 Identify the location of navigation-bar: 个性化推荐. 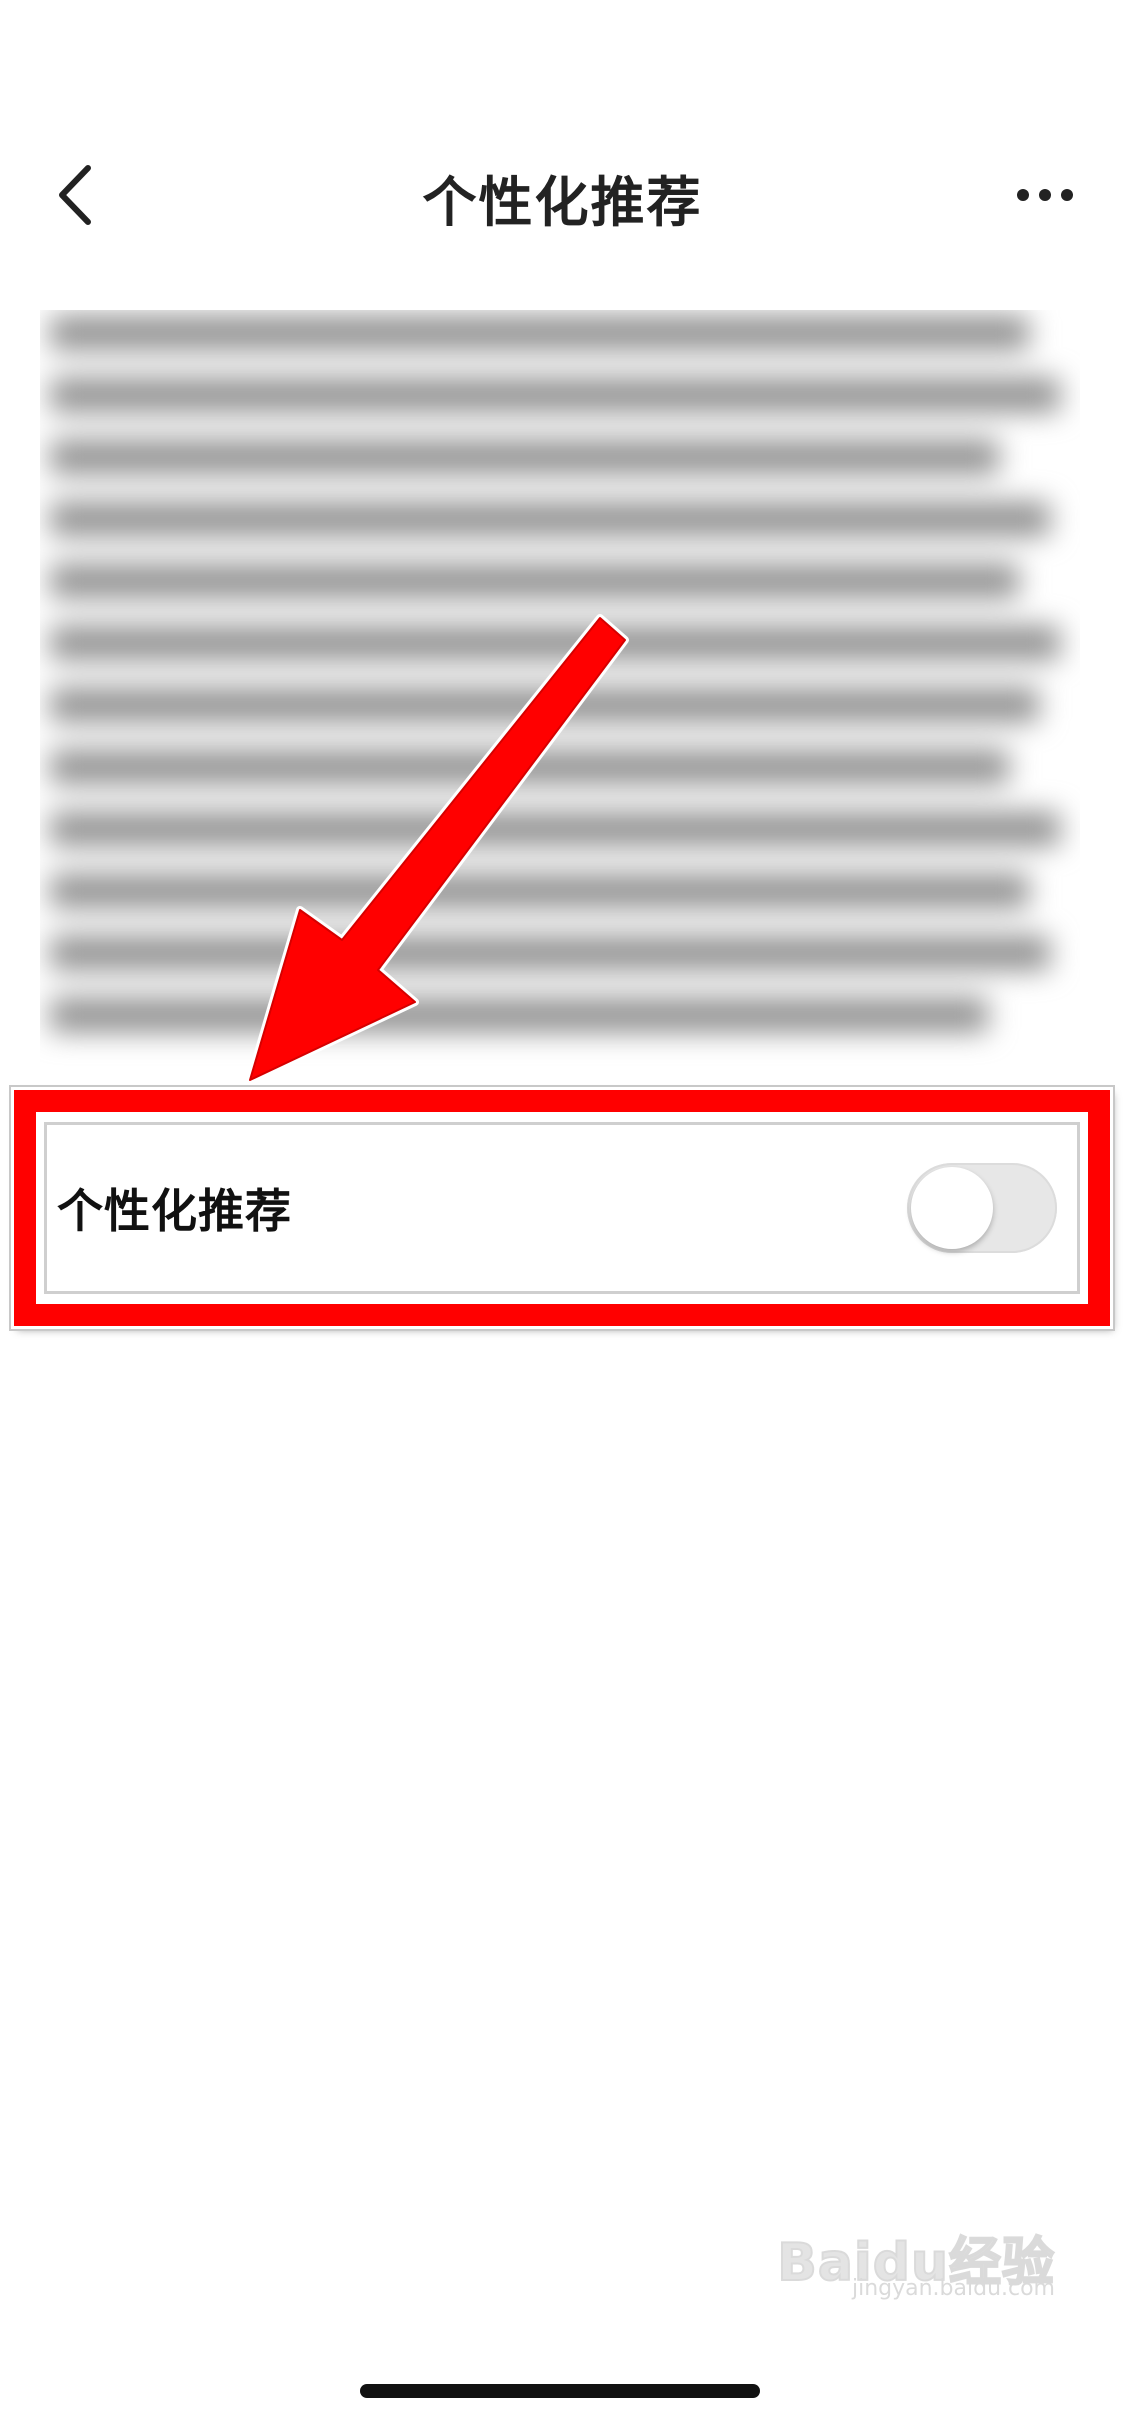
(562, 195).